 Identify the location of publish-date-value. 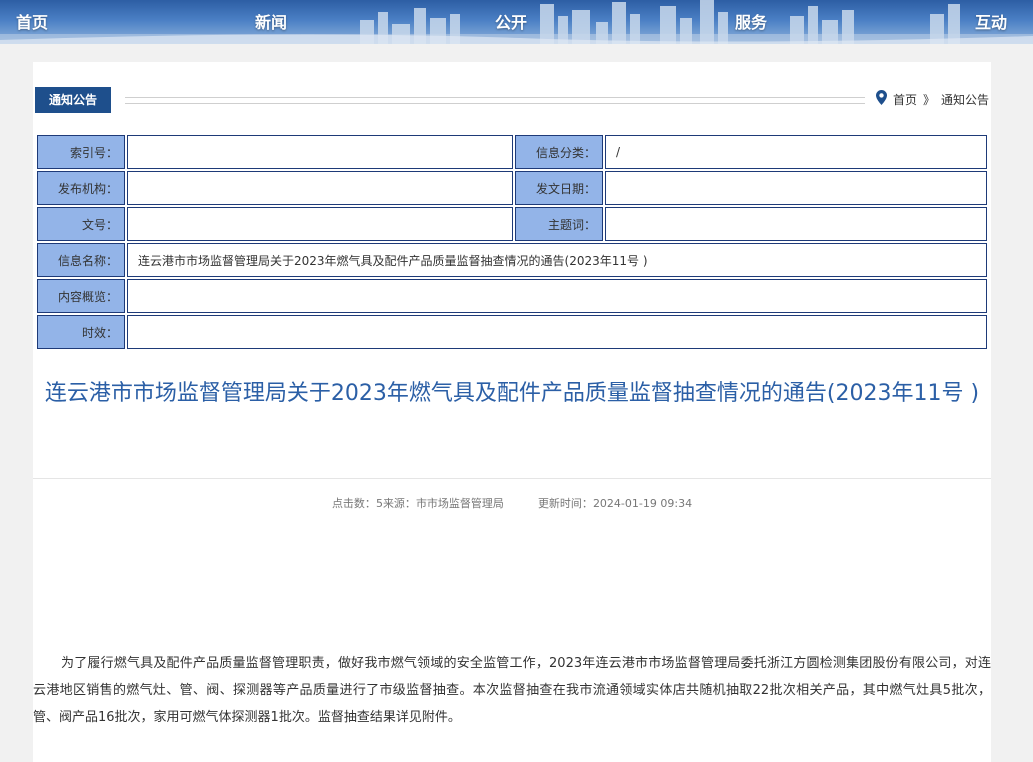
(796, 188).